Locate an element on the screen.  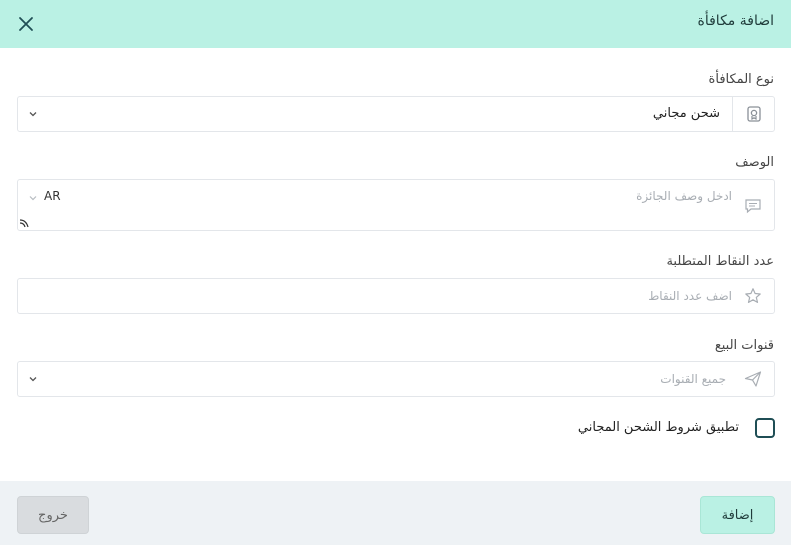
star-icon is located at coordinates (753, 296).